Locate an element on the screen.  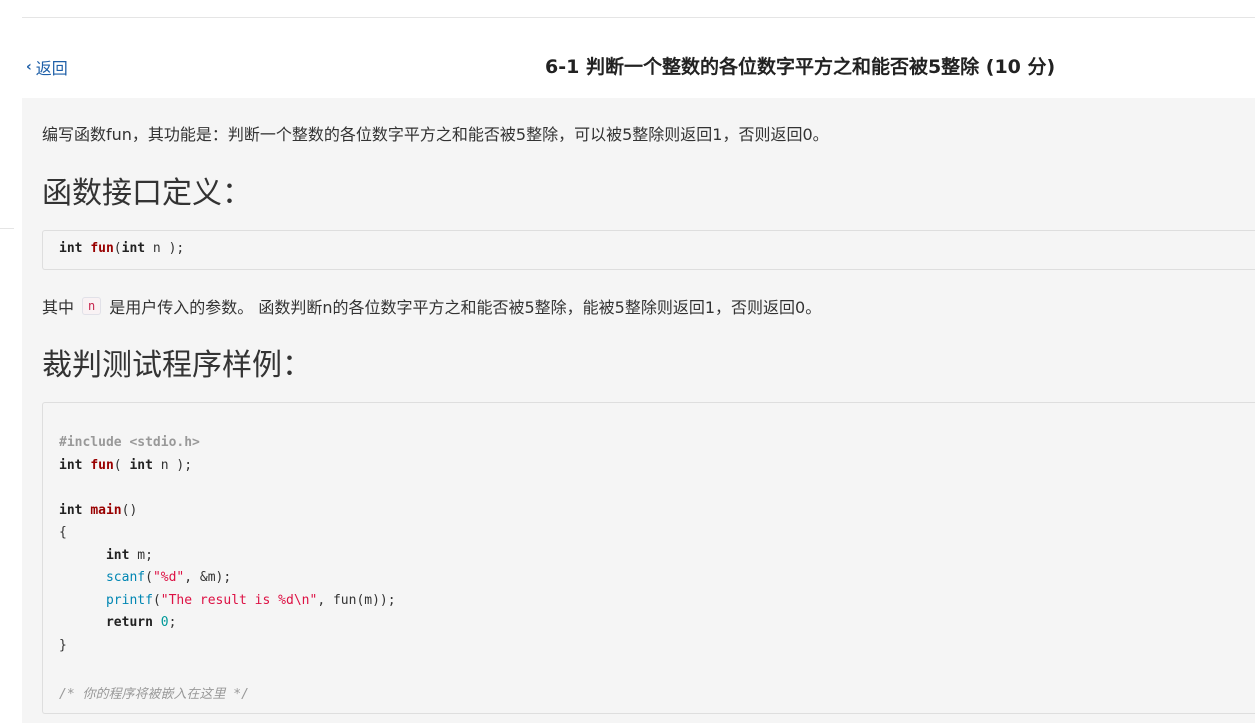
sample-heading: 裁判测试程序样例： is located at coordinates (177, 365).